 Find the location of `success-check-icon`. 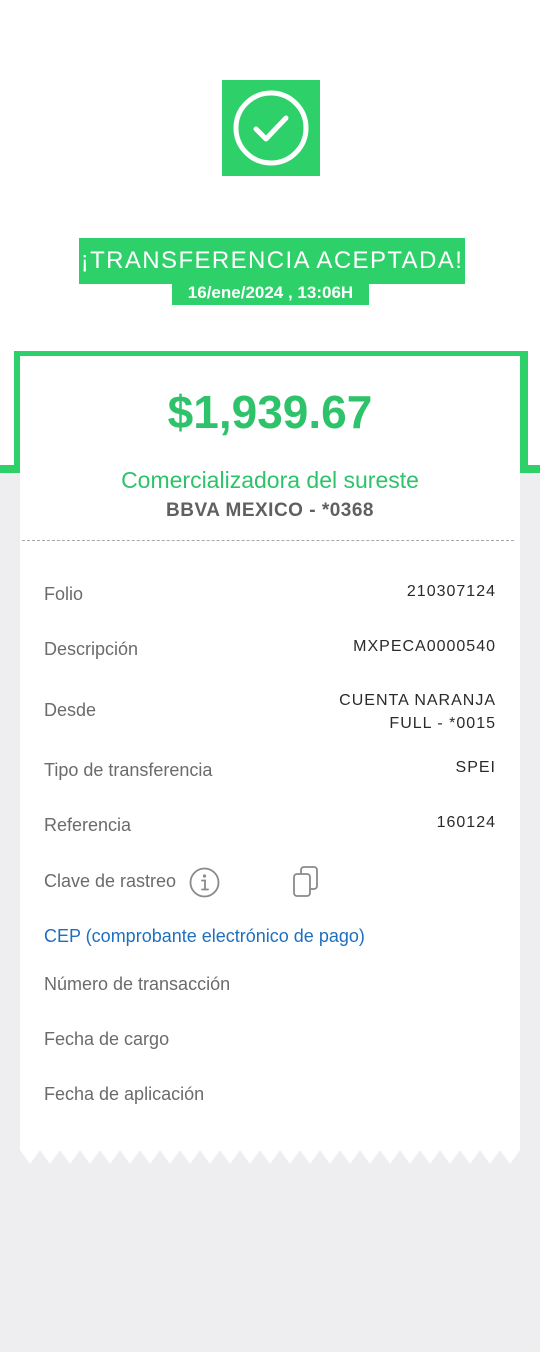

success-check-icon is located at coordinates (271, 128).